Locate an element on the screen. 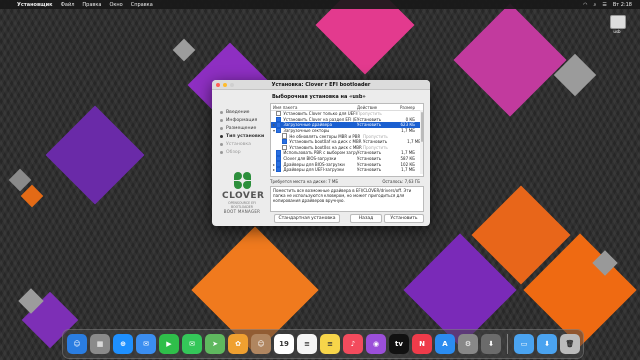  dock-separator is located at coordinates (507, 344).